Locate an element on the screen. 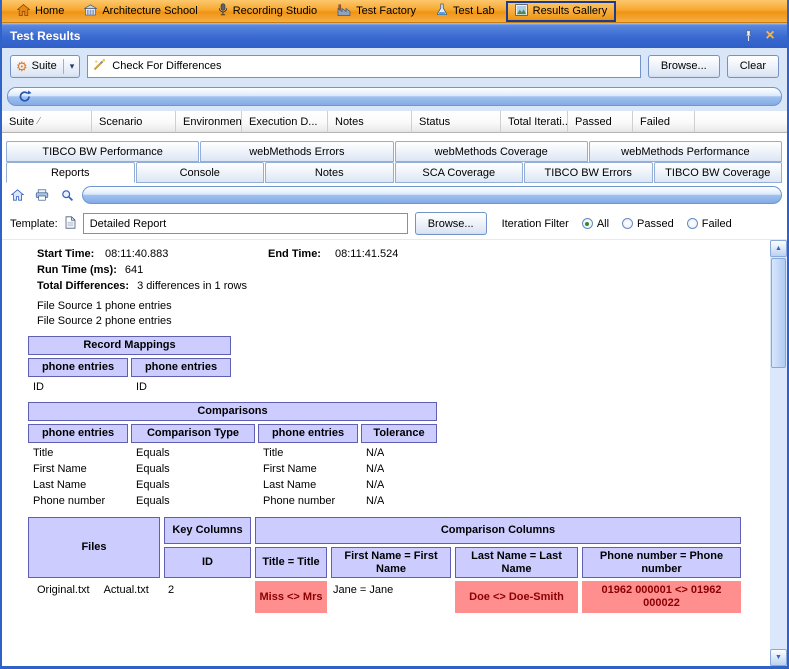 The height and width of the screenshot is (669, 789). tab-tibco-bw-errors: TIBCO BW Errors is located at coordinates (588, 172).